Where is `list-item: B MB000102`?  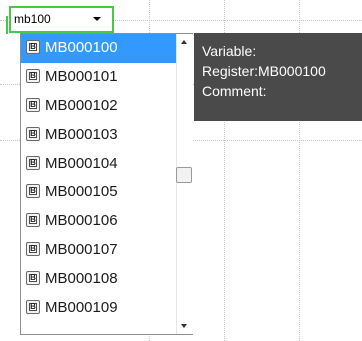 list-item: B MB000102 is located at coordinates (98, 106).